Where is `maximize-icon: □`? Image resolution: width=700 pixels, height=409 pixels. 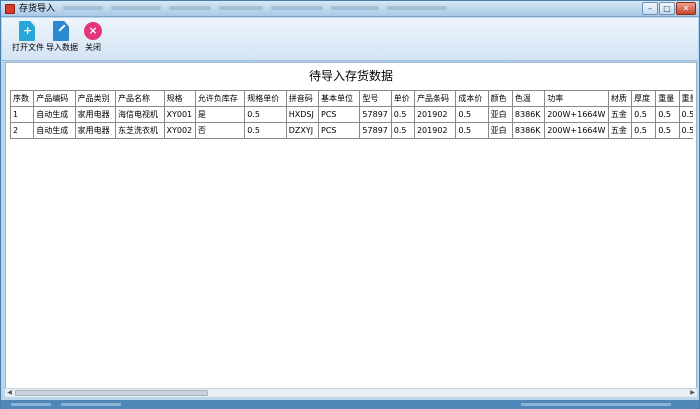
maximize-icon: □ is located at coordinates (667, 8).